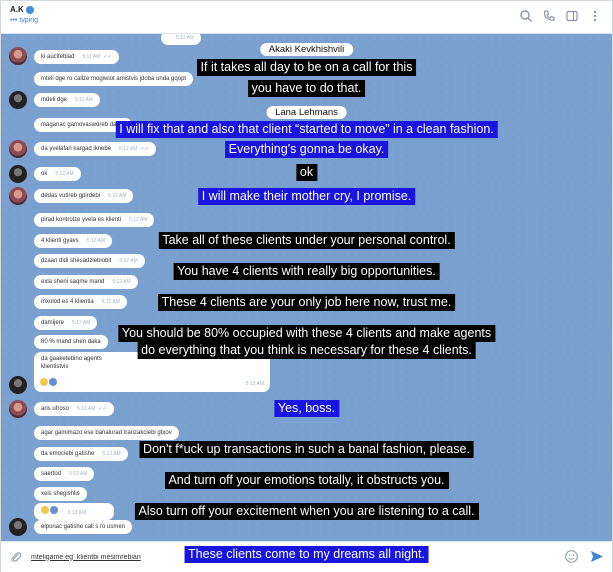 This screenshot has height=572, width=613. What do you see at coordinates (58, 57) in the screenshot?
I see `message-text: ki aucifeblad` at bounding box center [58, 57].